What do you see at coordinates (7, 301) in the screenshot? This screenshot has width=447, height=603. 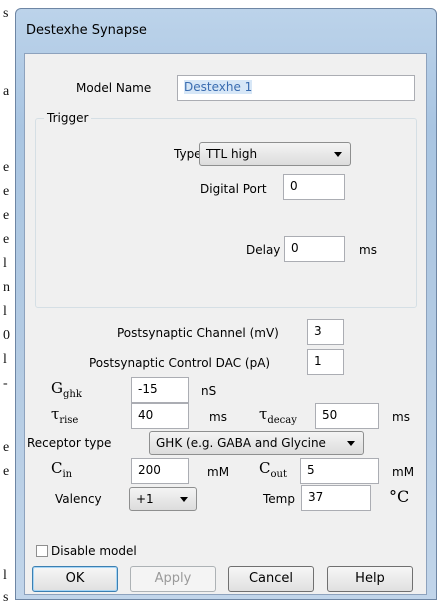 I see `background-document-strip: s a e e e e l n l 0 l - e e l s` at bounding box center [7, 301].